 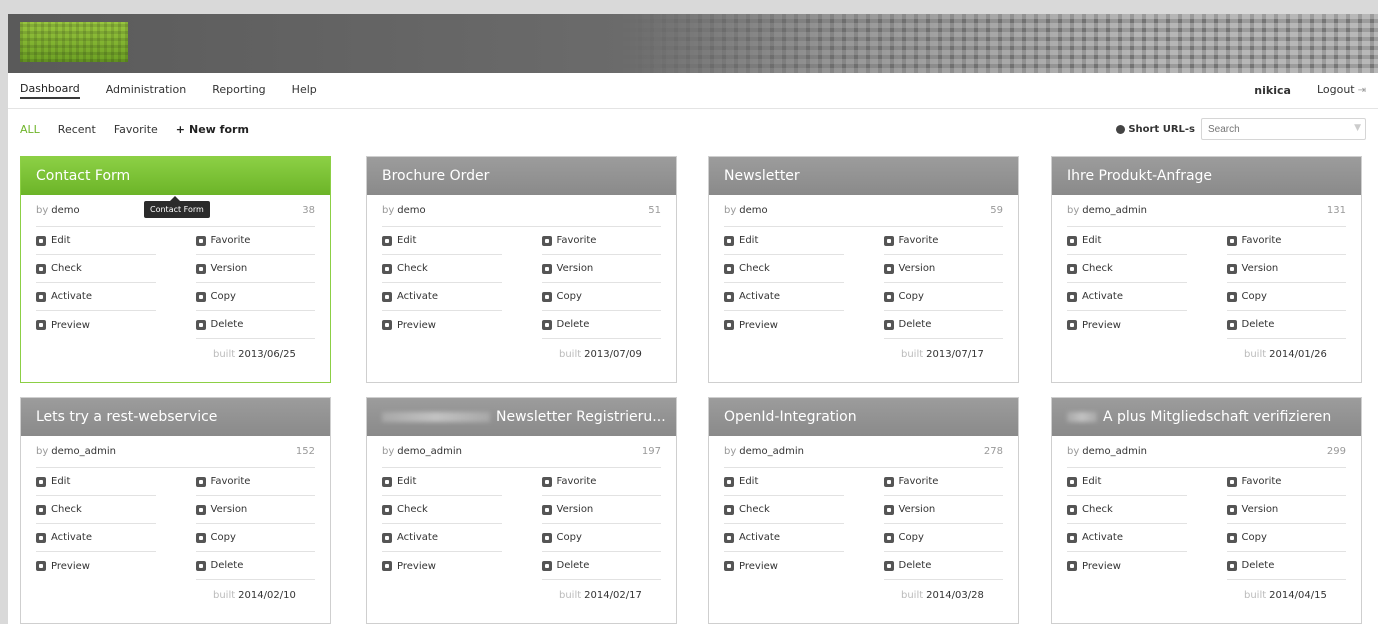 I want to click on form-card-title: Brochure Order, so click(x=521, y=176).